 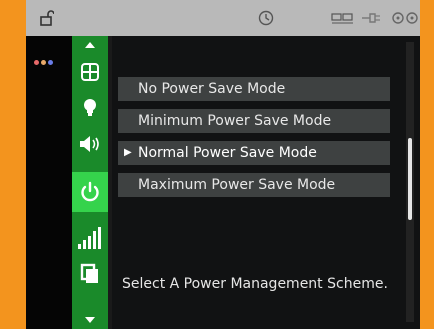 I want to click on speaker-icon, so click(x=89, y=144).